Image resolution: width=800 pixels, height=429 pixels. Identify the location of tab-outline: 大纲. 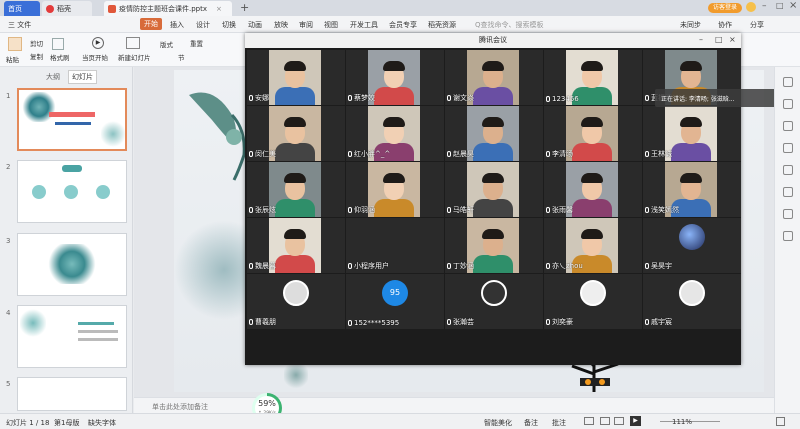
(53, 77).